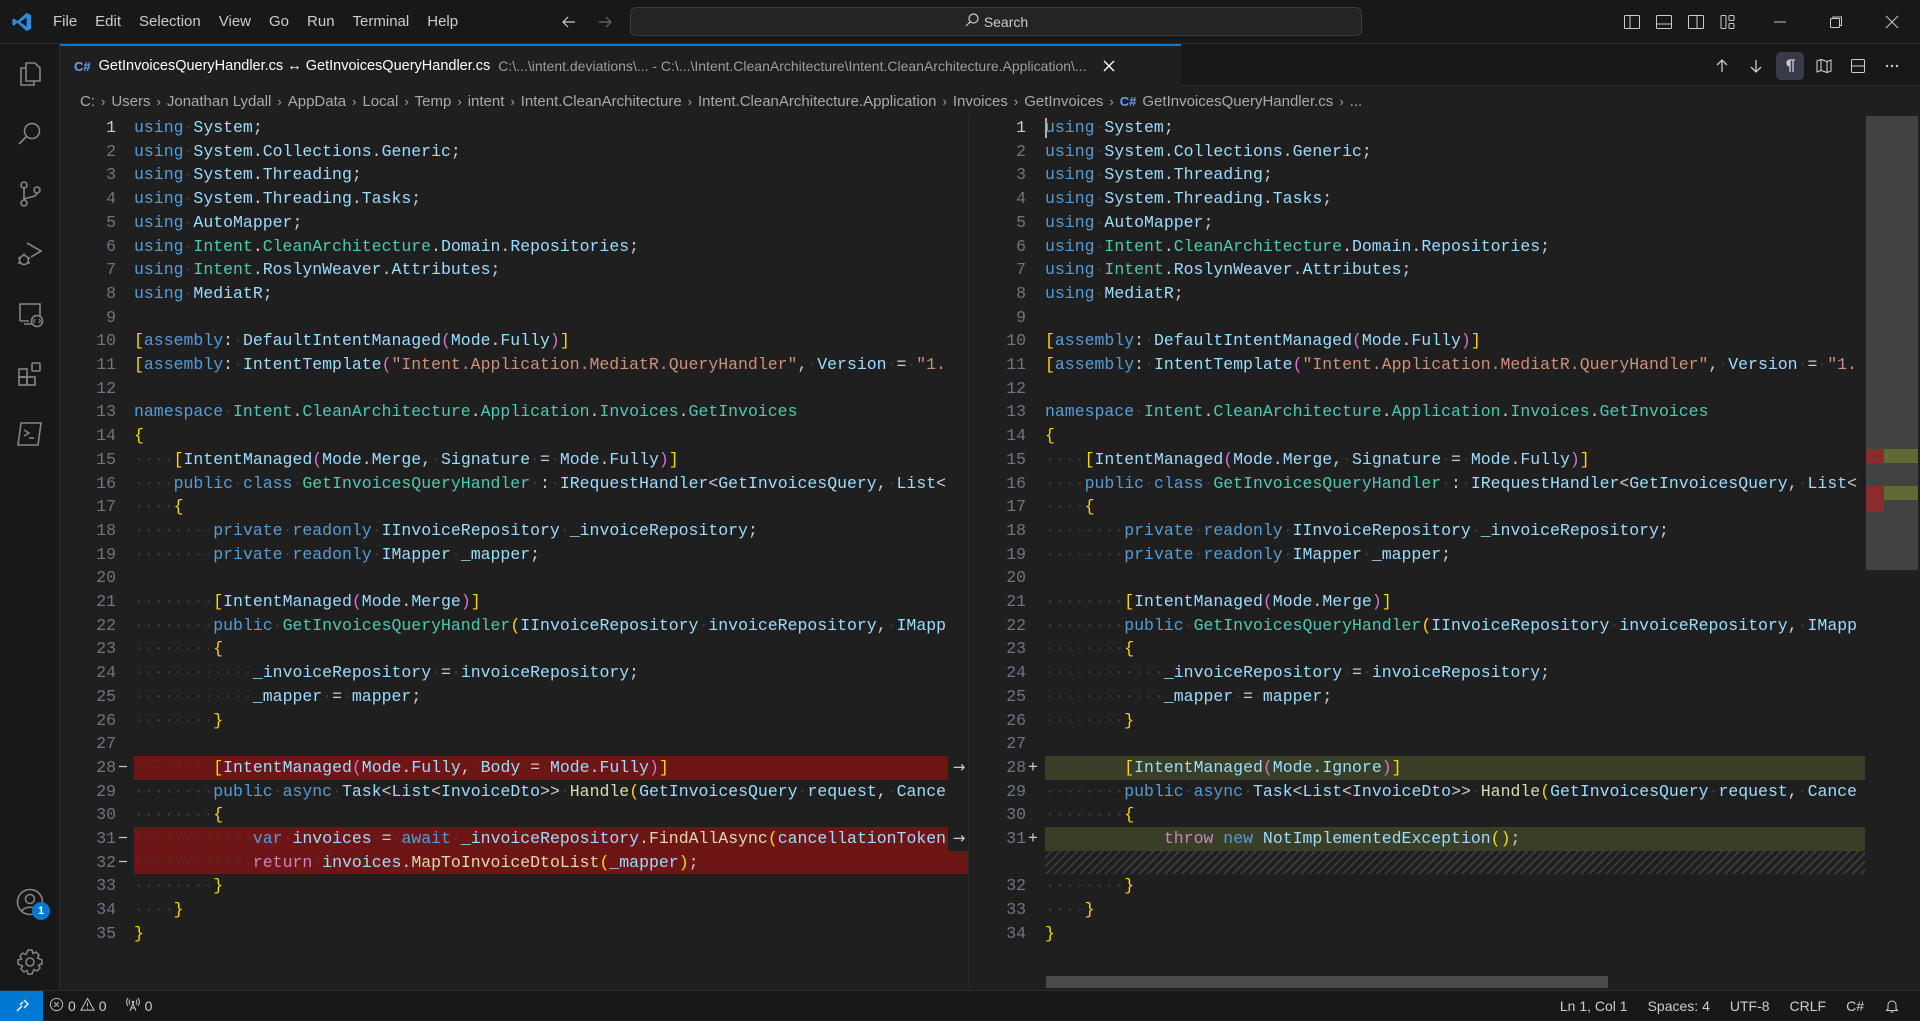 The height and width of the screenshot is (1021, 1920). I want to click on remote-indicator-icon, so click(21, 1005).